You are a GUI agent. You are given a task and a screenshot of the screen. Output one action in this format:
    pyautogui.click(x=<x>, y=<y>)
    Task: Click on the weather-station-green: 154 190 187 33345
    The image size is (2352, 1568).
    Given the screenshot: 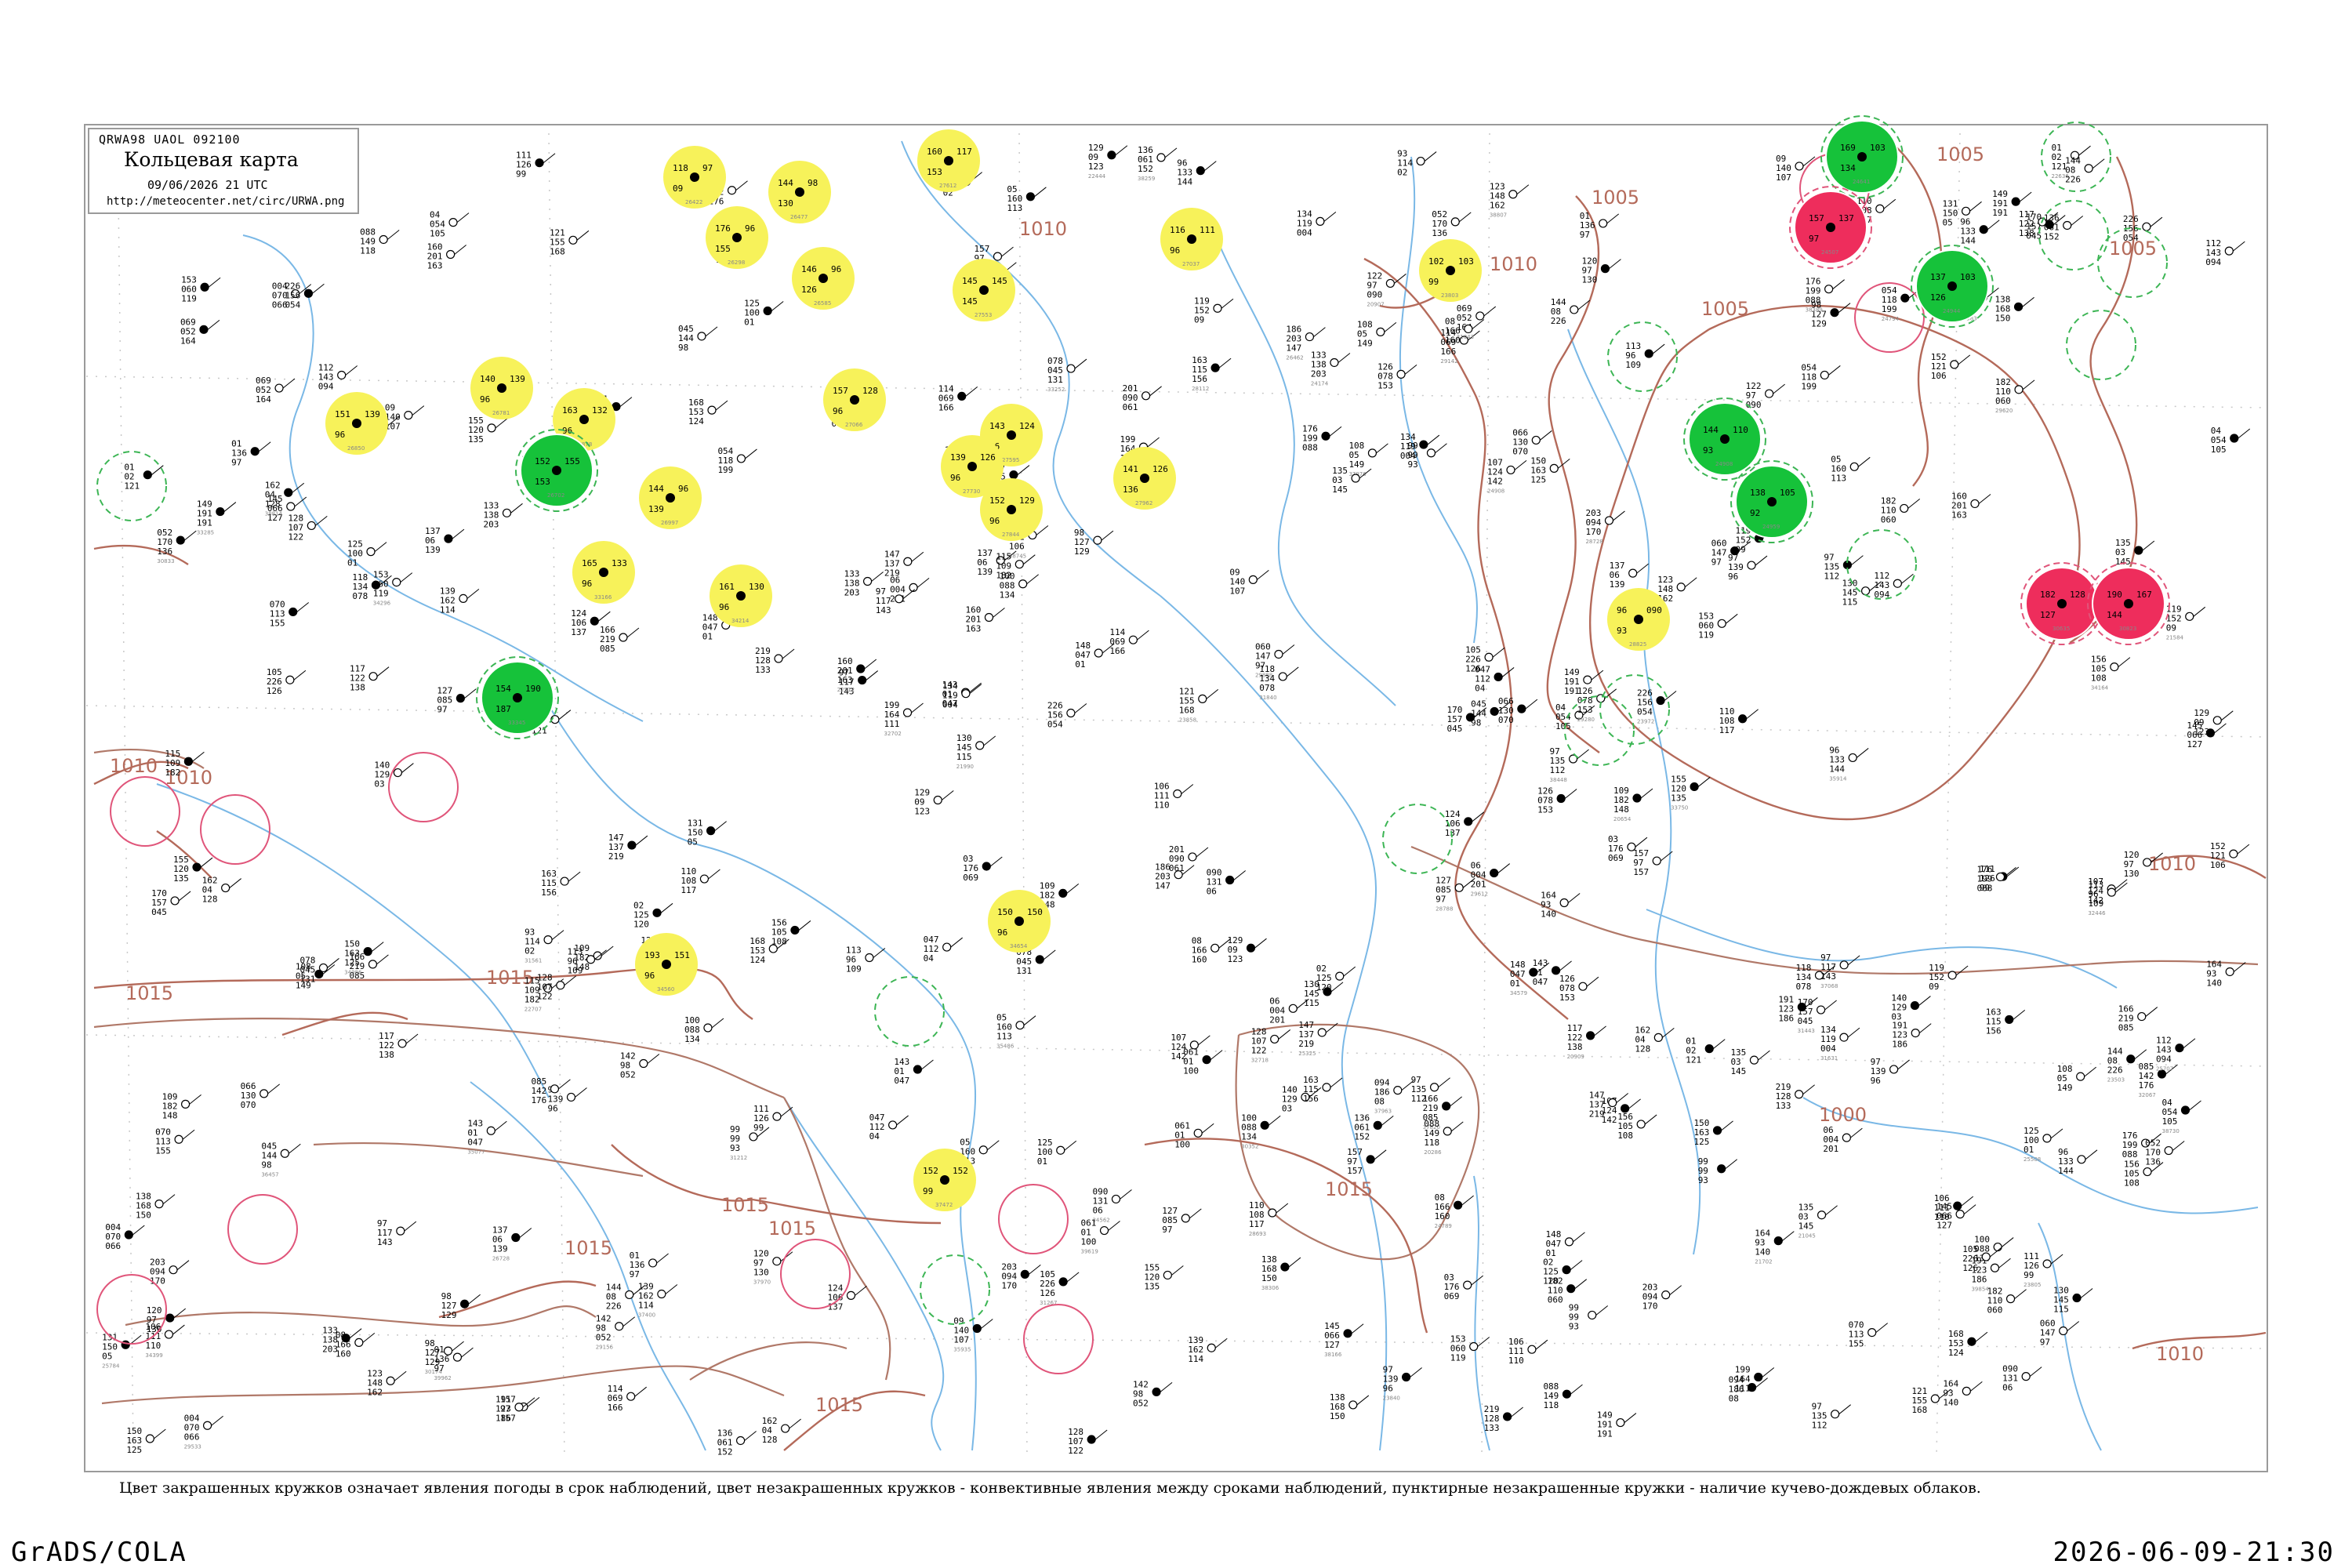 What is the action you would take?
    pyautogui.click(x=517, y=697)
    